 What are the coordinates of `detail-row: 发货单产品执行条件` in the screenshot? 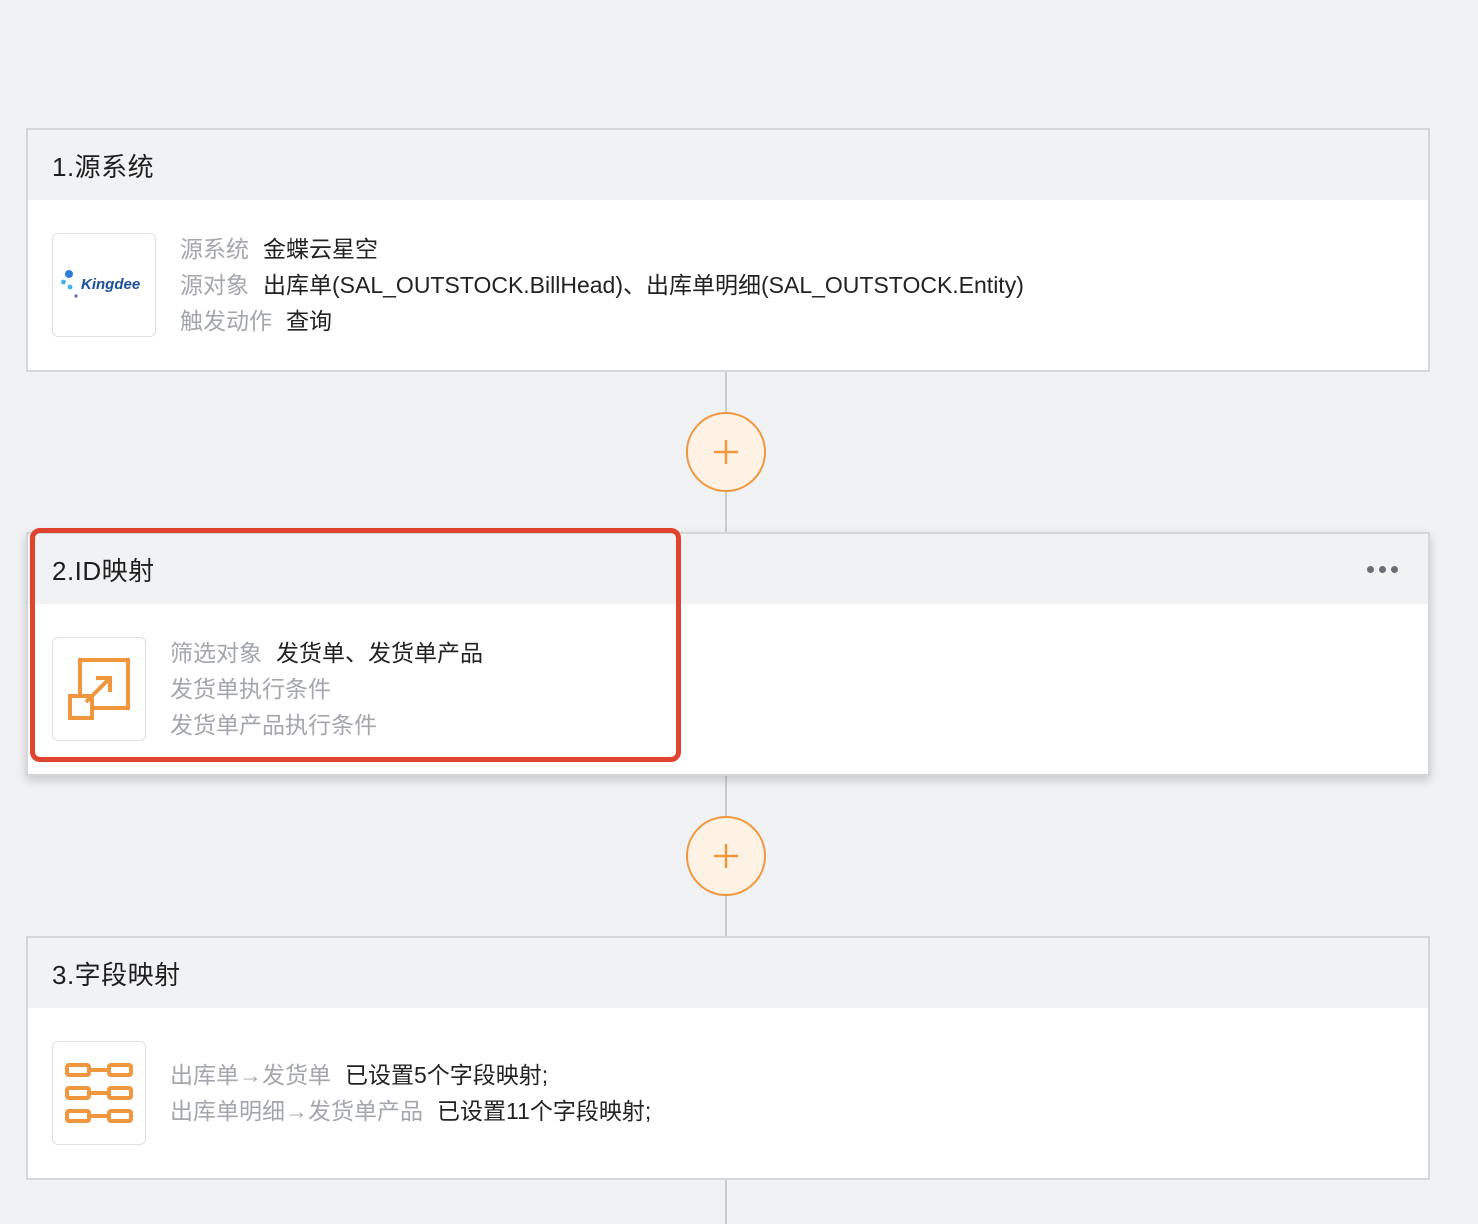 It's located at (326, 725).